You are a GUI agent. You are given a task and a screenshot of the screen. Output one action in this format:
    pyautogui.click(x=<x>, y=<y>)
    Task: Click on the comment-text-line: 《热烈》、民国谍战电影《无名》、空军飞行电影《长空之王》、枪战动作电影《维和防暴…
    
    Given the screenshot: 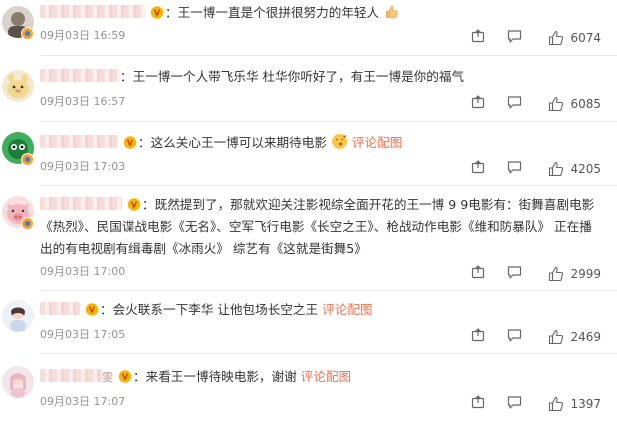 What is the action you would take?
    pyautogui.click(x=316, y=226)
    